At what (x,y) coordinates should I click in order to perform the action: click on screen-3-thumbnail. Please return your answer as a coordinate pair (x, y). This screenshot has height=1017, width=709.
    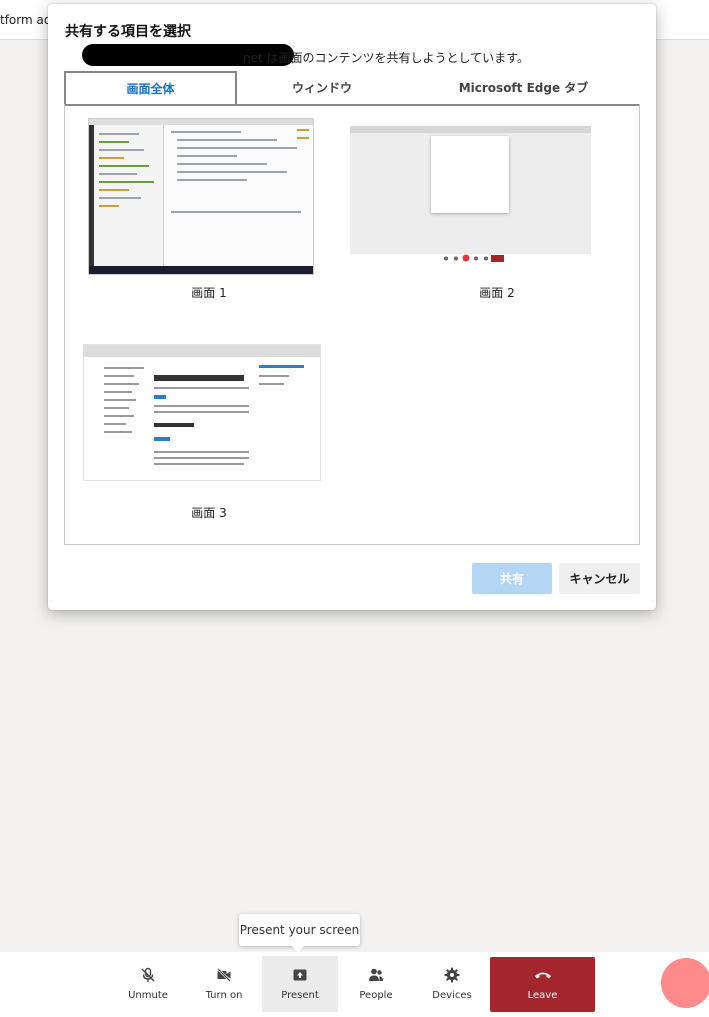
    Looking at the image, I should click on (202, 412).